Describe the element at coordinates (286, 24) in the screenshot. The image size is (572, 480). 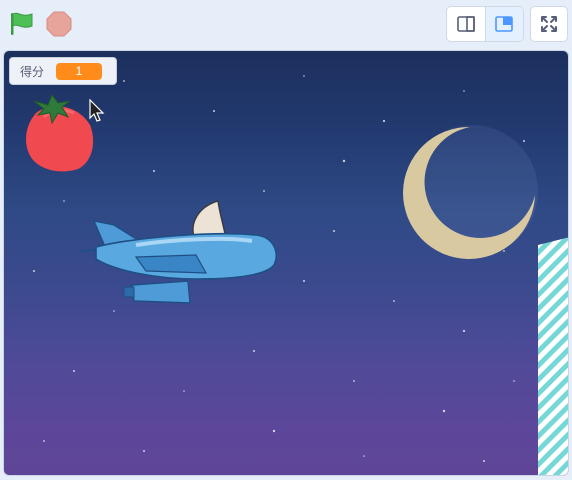
I see `stage-toolbar` at that location.